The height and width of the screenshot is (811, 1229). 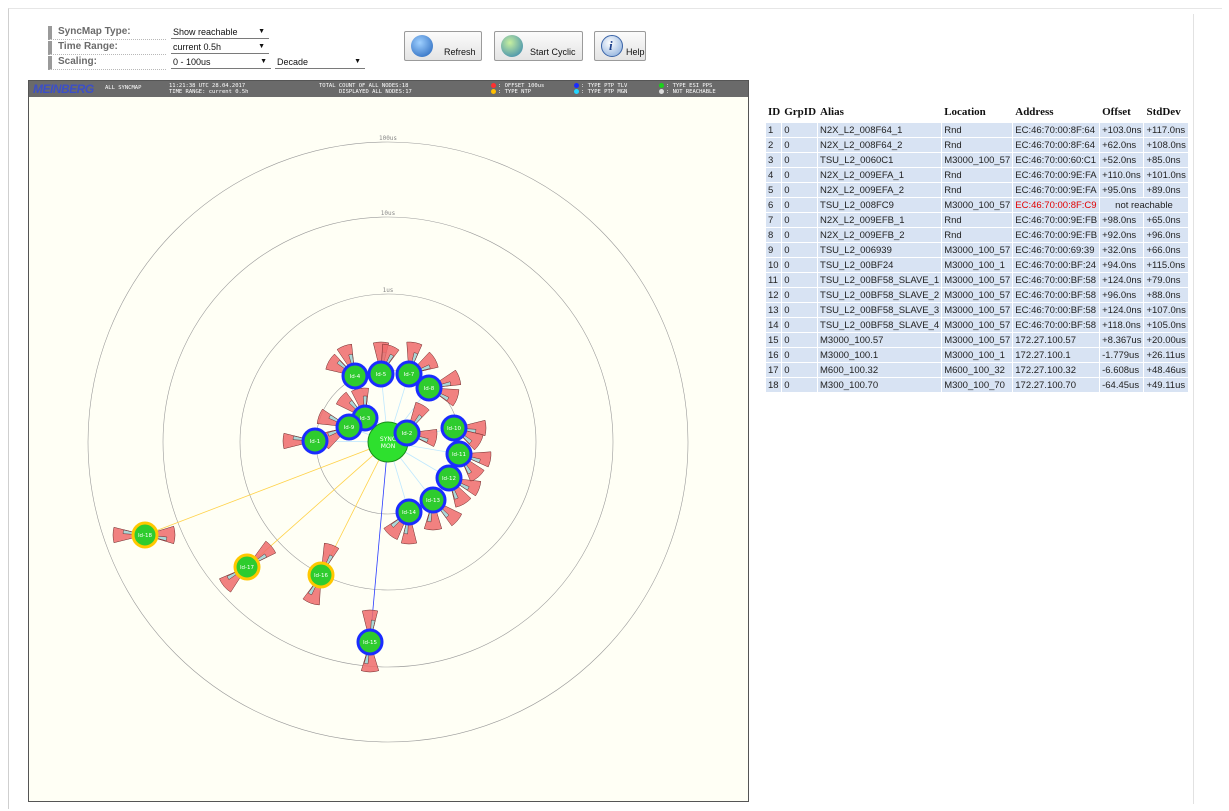 I want to click on node-label: Id-9, so click(x=349, y=428).